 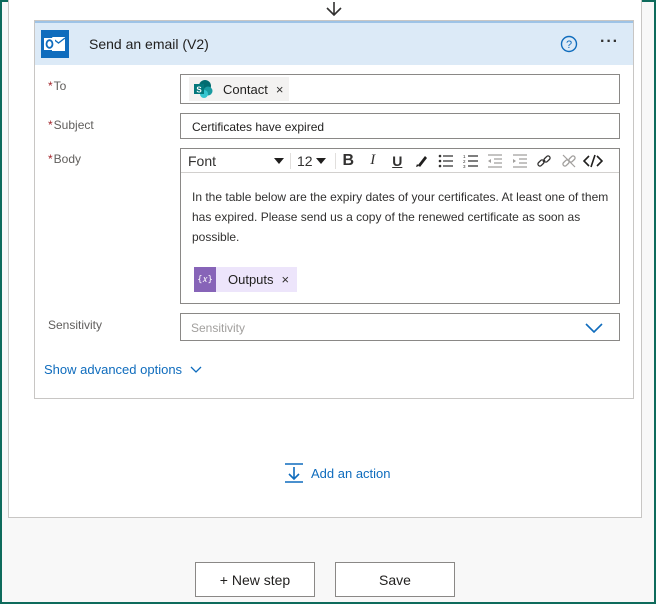 I want to click on remove-link-button, so click(x=569, y=161).